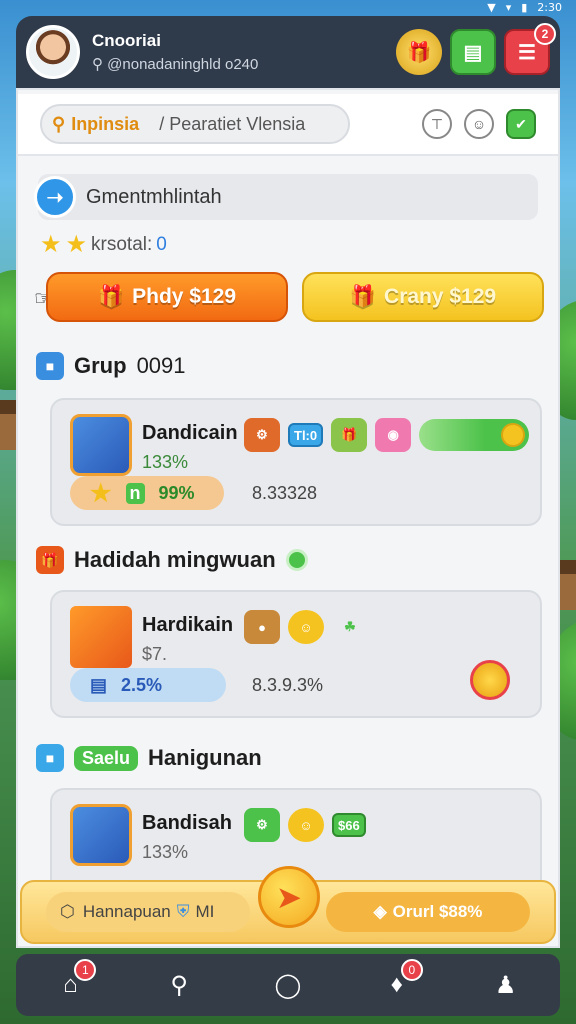 The height and width of the screenshot is (1024, 576). What do you see at coordinates (161, 244) in the screenshot?
I see `rating-value: 0` at bounding box center [161, 244].